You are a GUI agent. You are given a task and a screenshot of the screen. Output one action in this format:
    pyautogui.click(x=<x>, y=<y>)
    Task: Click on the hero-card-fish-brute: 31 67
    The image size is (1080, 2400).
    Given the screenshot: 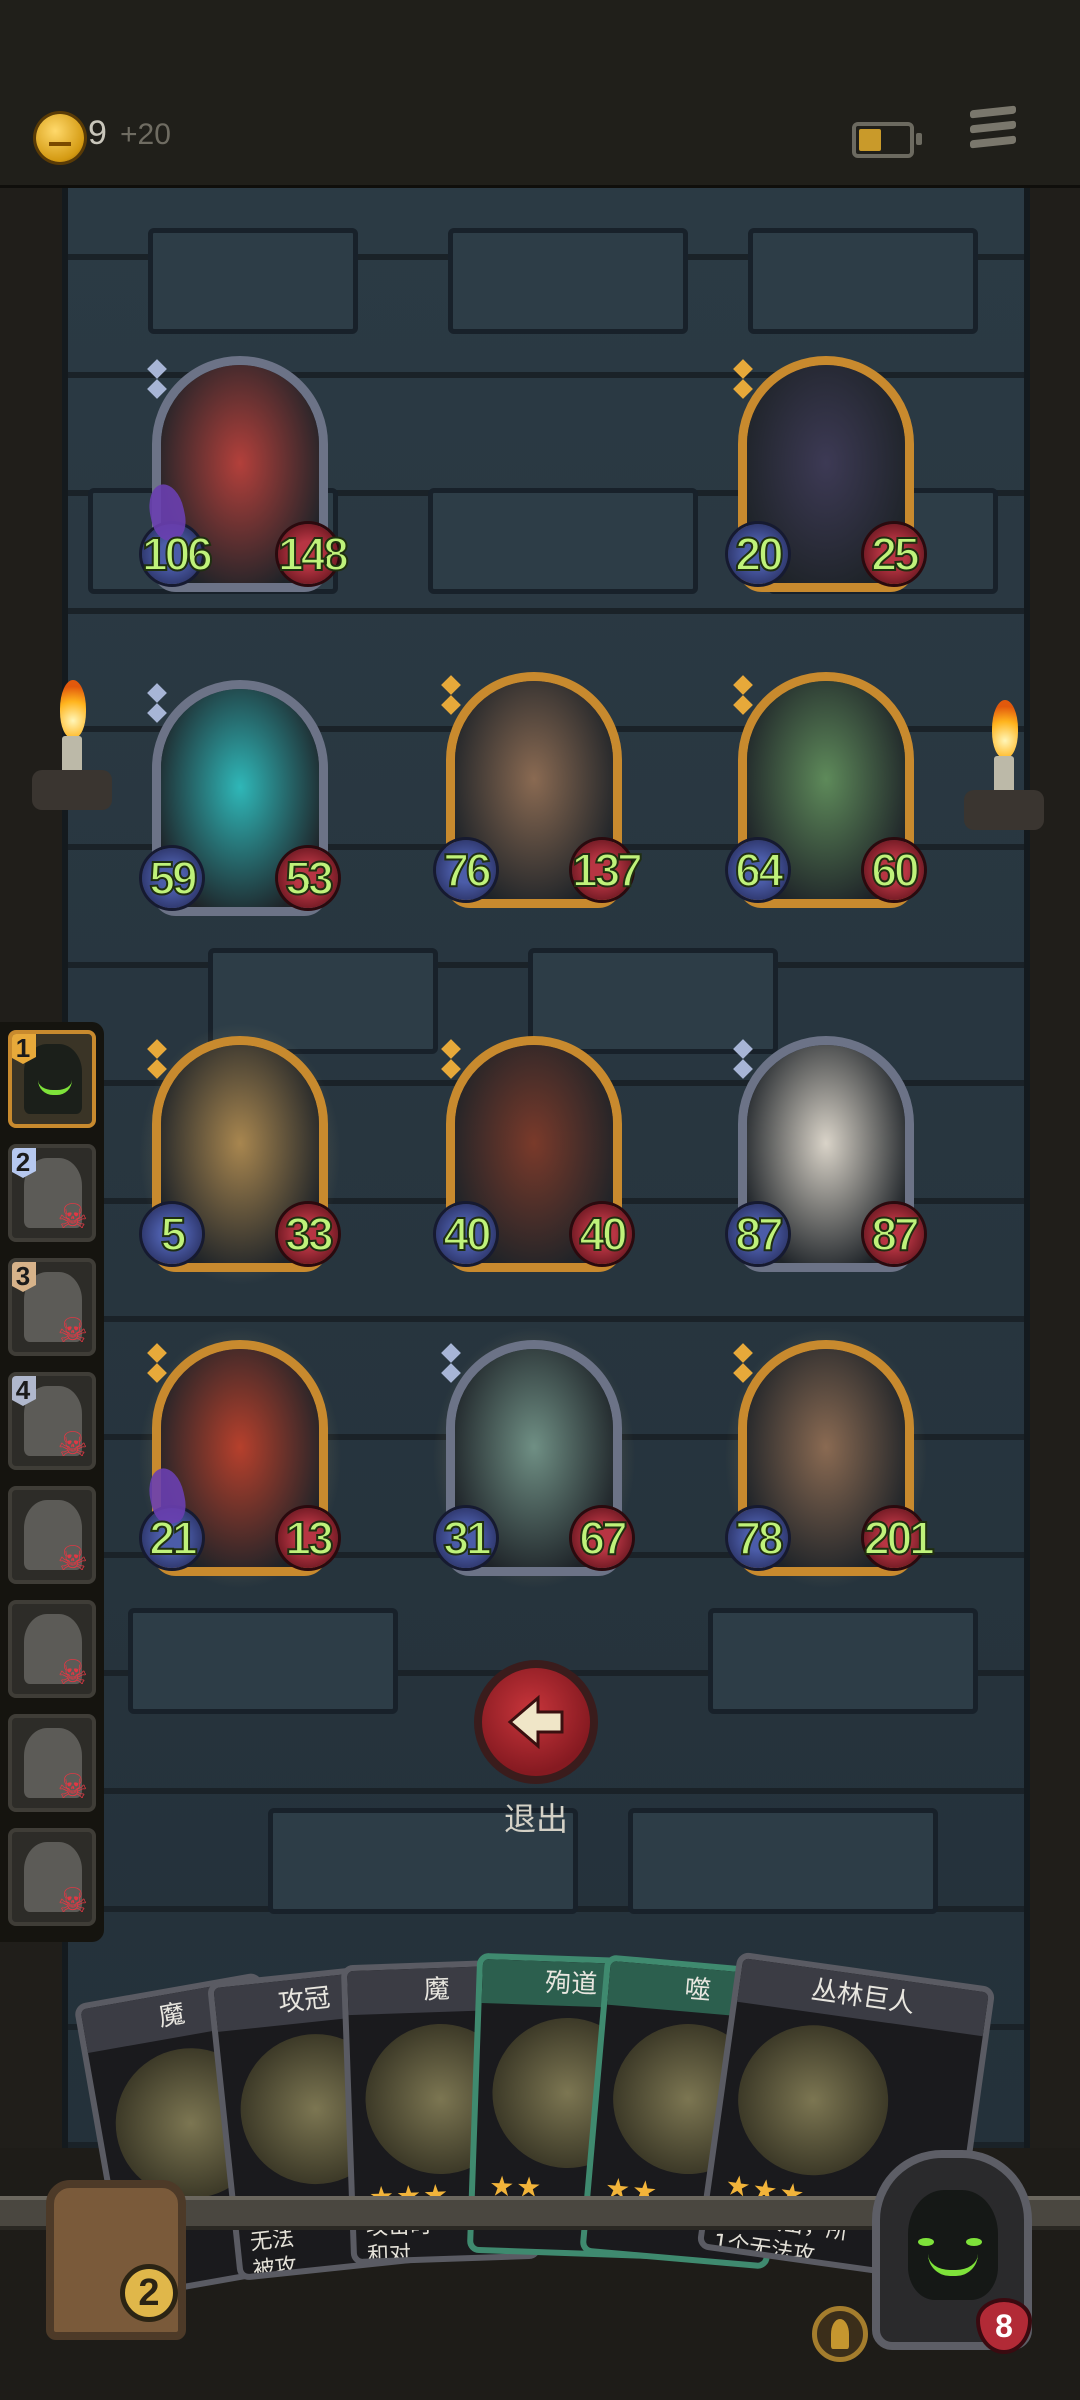 What is the action you would take?
    pyautogui.click(x=534, y=1458)
    